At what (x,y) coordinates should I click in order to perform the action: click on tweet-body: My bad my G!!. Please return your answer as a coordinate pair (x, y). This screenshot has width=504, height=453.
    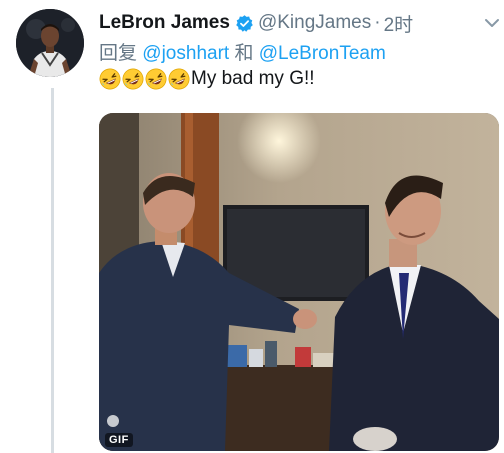
    Looking at the image, I should click on (207, 79).